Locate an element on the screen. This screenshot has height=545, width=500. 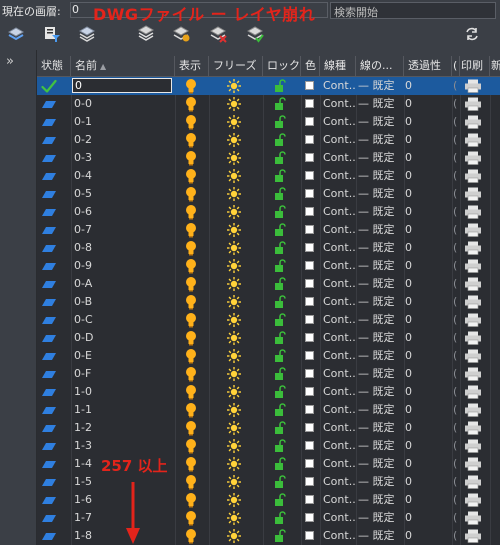
new-layer-vp-icon is located at coordinates (181, 34).